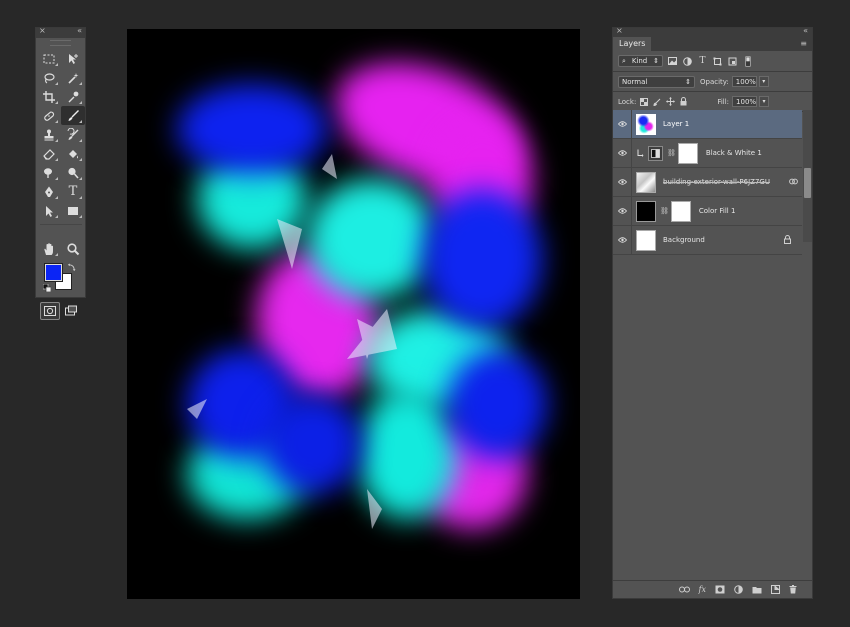 The image size is (850, 627). I want to click on swap-colors-icon, so click(71, 267).